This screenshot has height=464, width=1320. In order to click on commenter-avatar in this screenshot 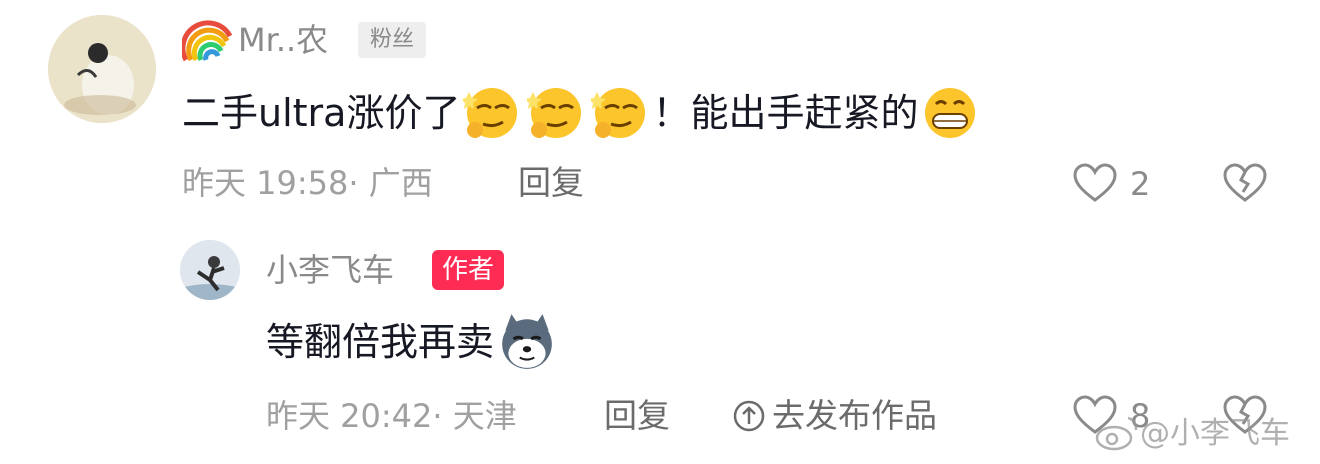, I will do `click(102, 69)`.